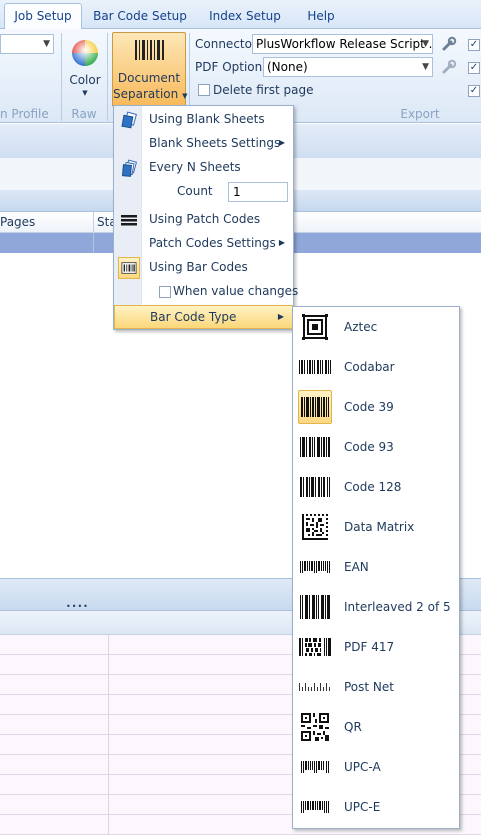 This screenshot has width=481, height=835. I want to click on barcode-type-ean: EAN, so click(376, 567).